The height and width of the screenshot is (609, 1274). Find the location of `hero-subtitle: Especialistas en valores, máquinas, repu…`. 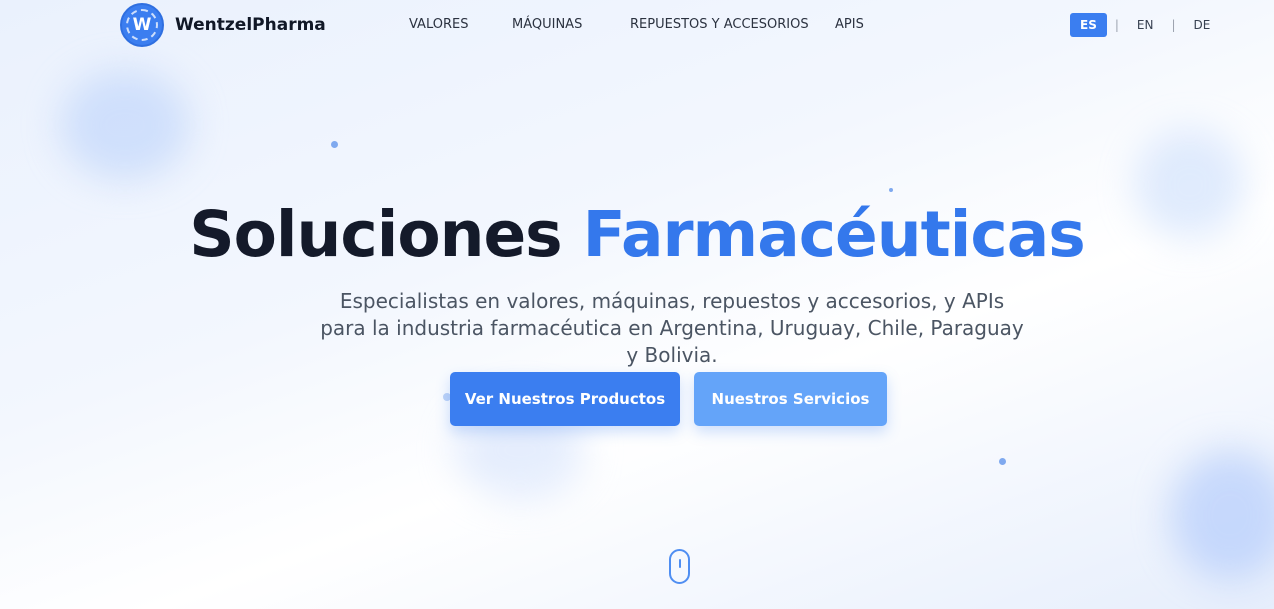

hero-subtitle: Especialistas en valores, máquinas, repu… is located at coordinates (672, 328).